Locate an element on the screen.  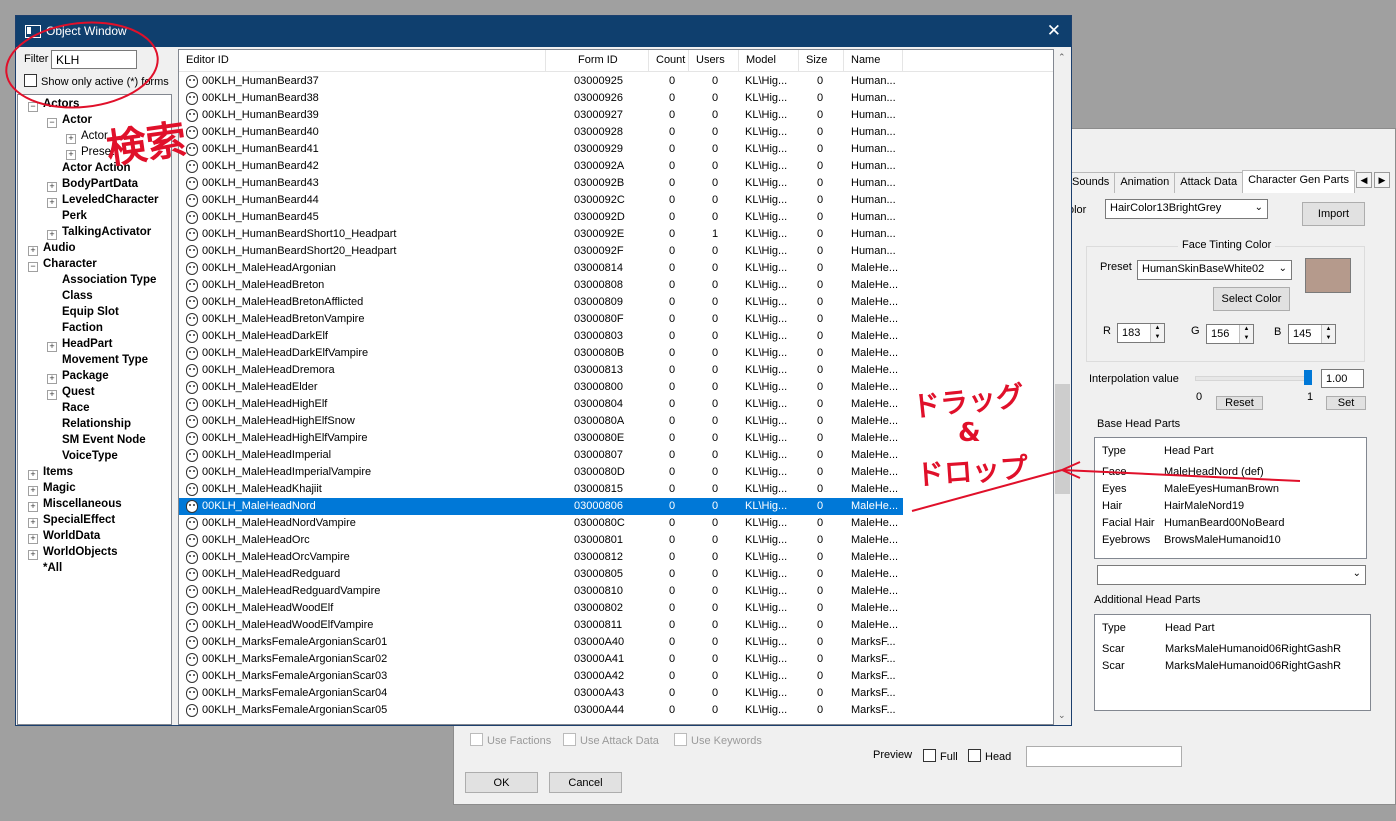
filter-circle-mark is located at coordinates (82, 65).